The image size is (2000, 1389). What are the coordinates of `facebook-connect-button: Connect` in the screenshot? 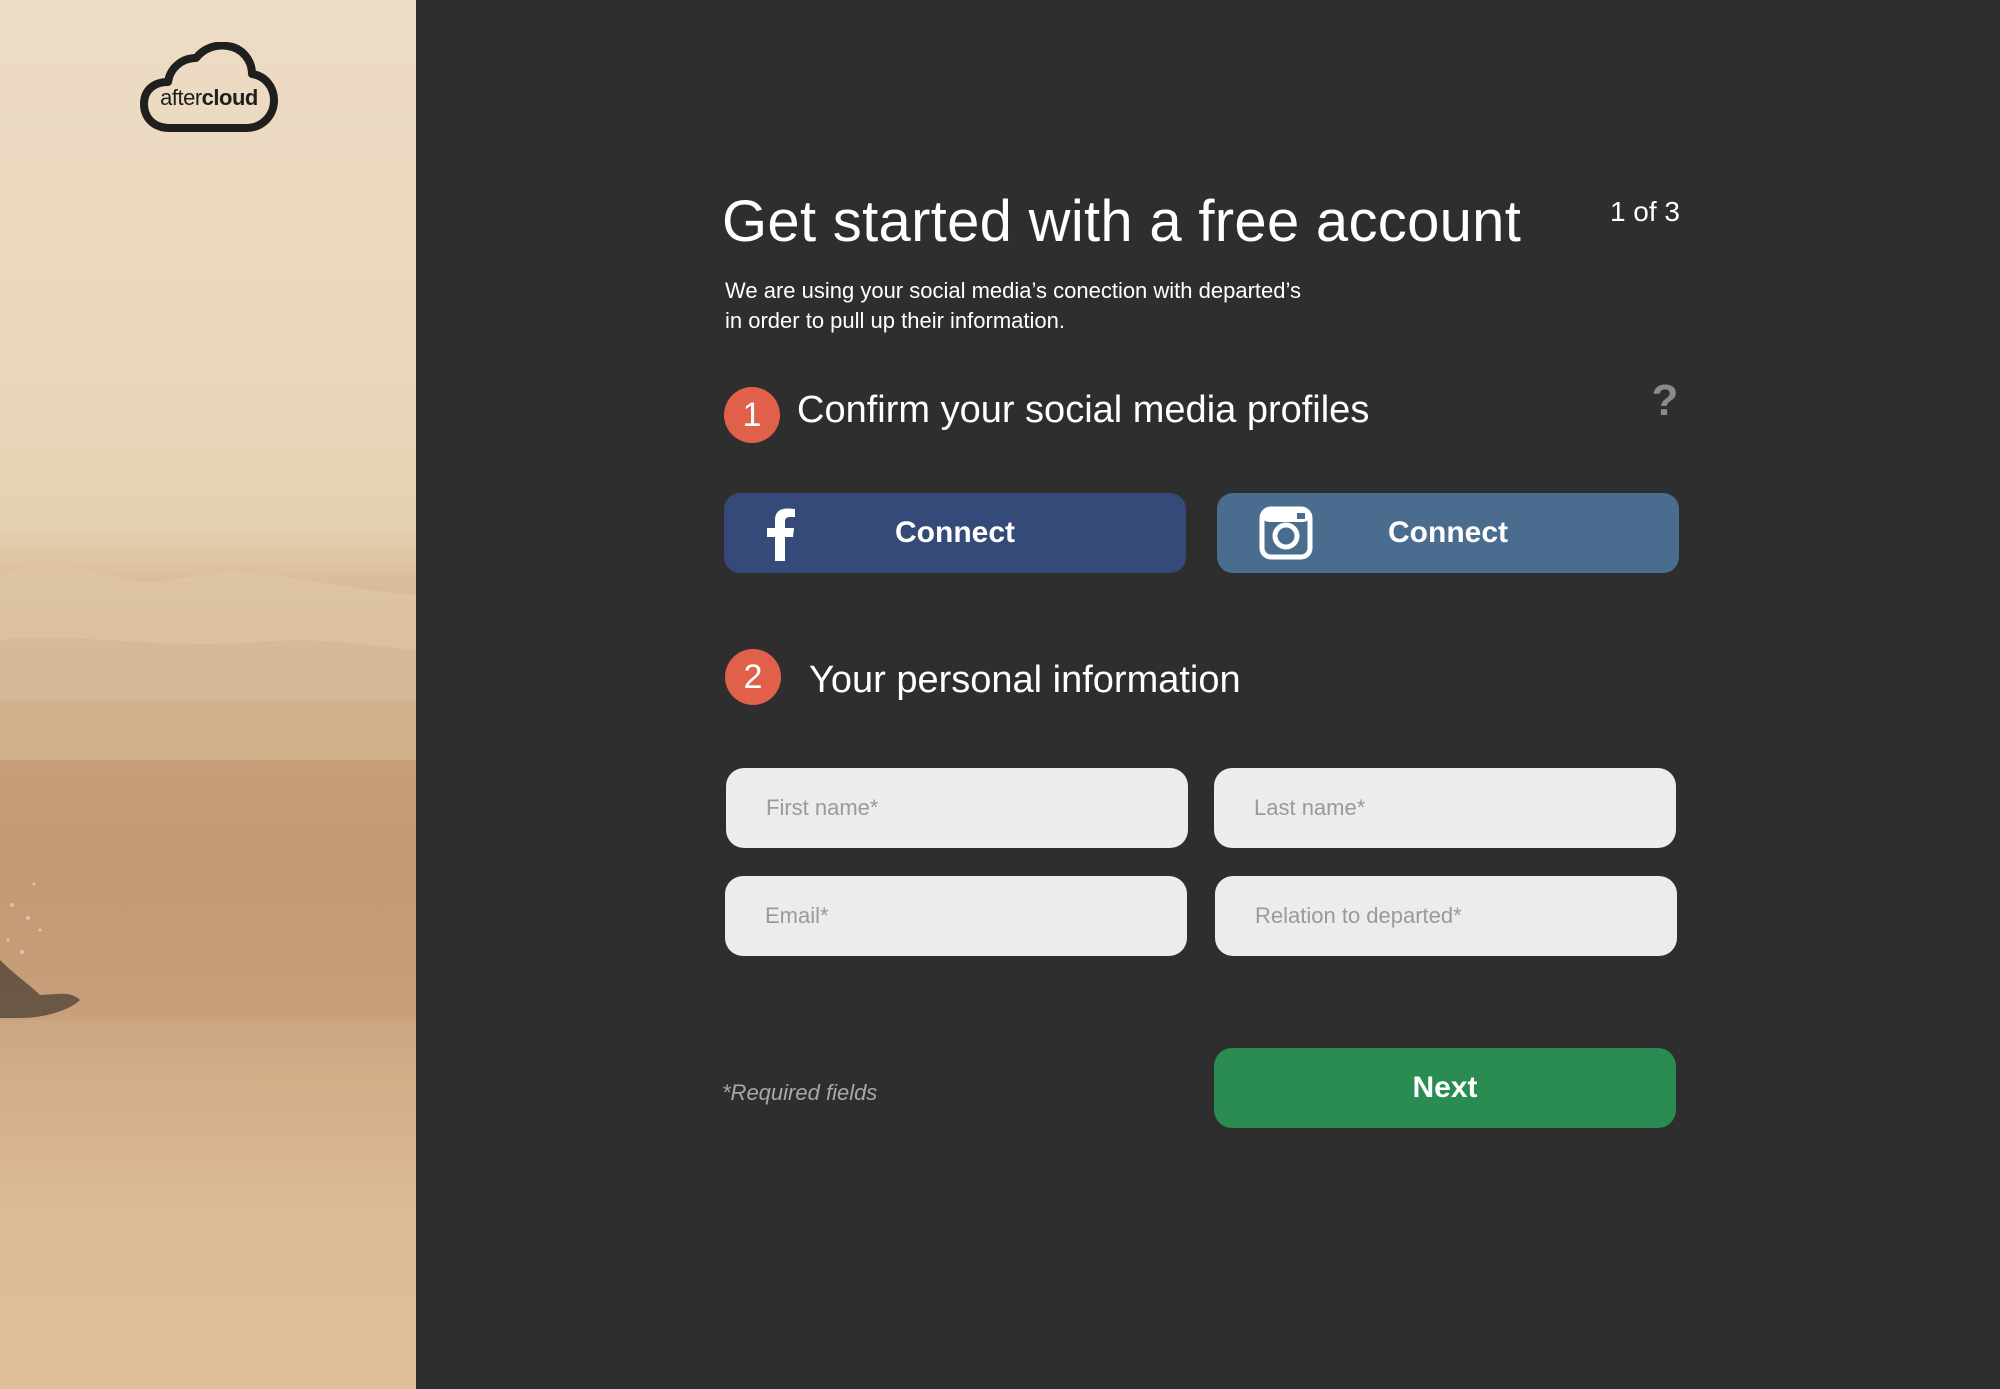 It's located at (955, 533).